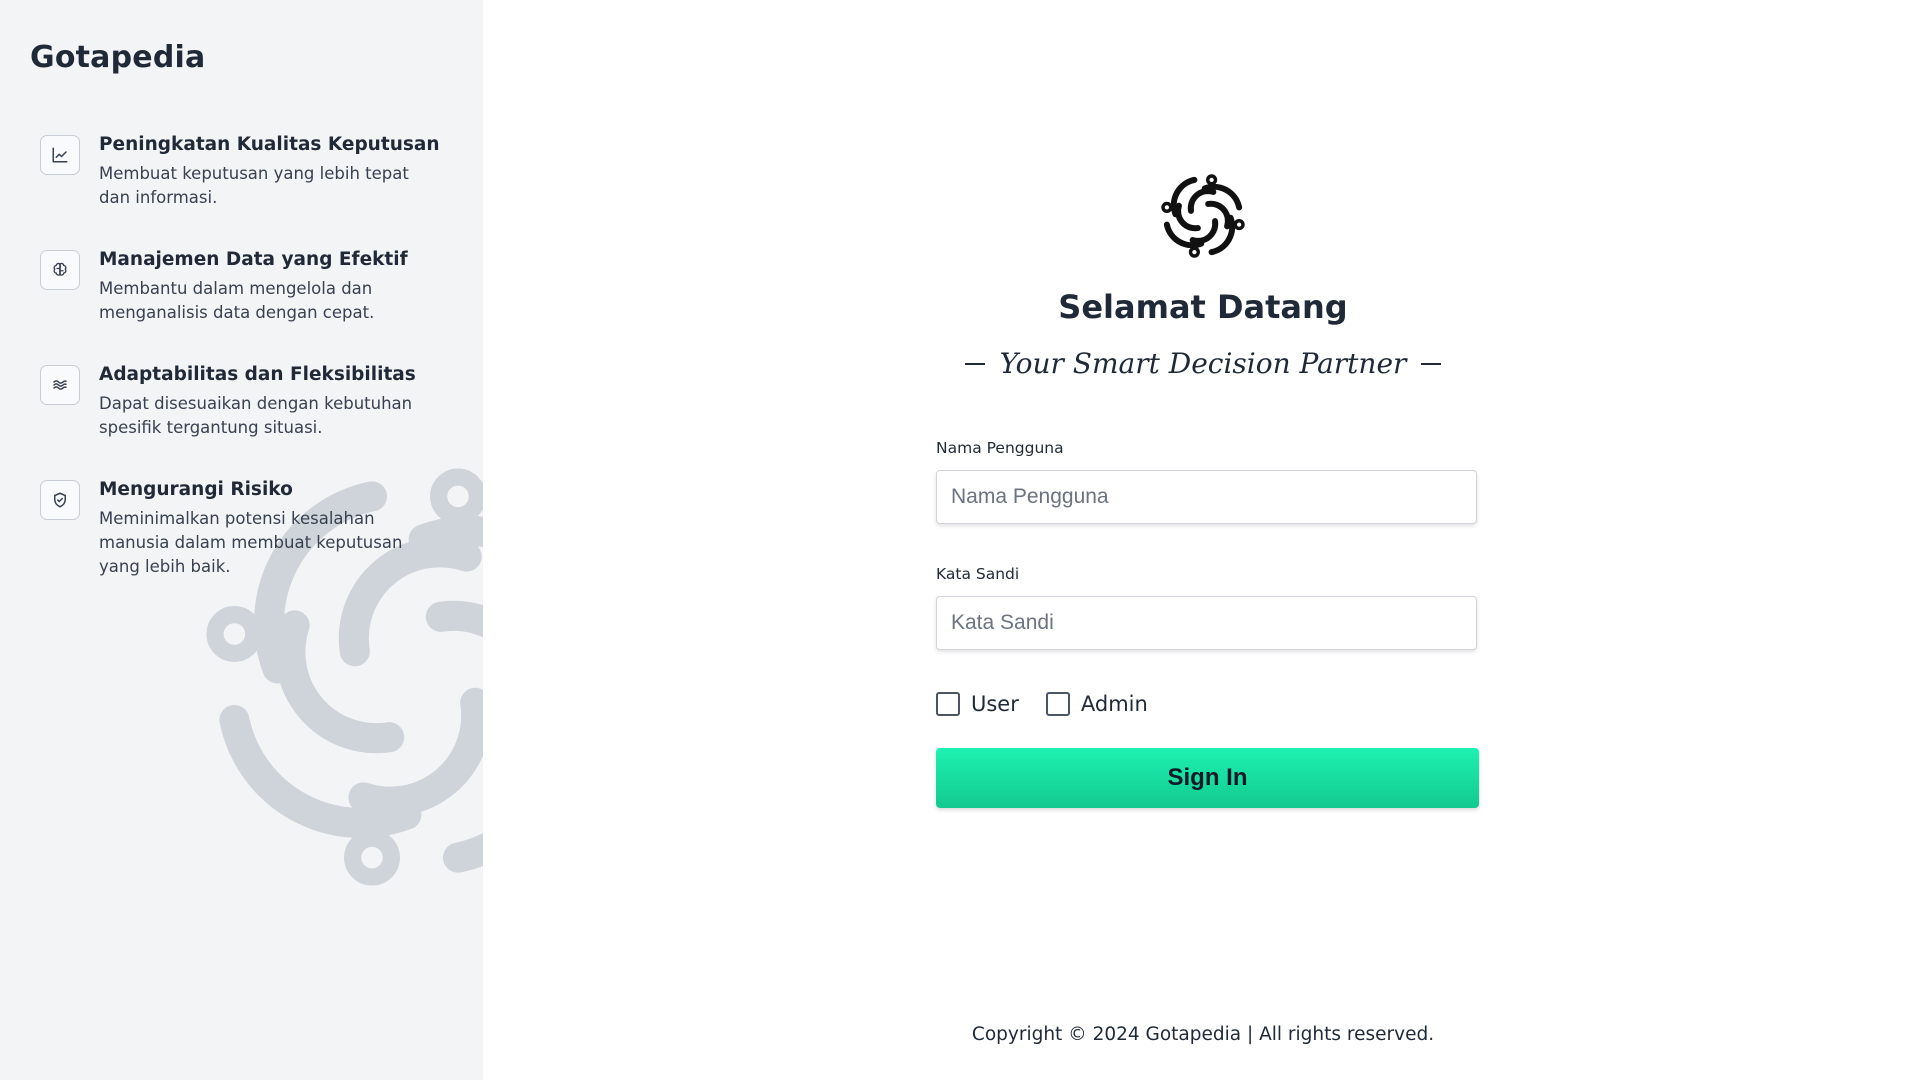 This screenshot has width=1920, height=1080. Describe the element at coordinates (1000, 448) in the screenshot. I see `username-label: Nama Pengguna` at that location.